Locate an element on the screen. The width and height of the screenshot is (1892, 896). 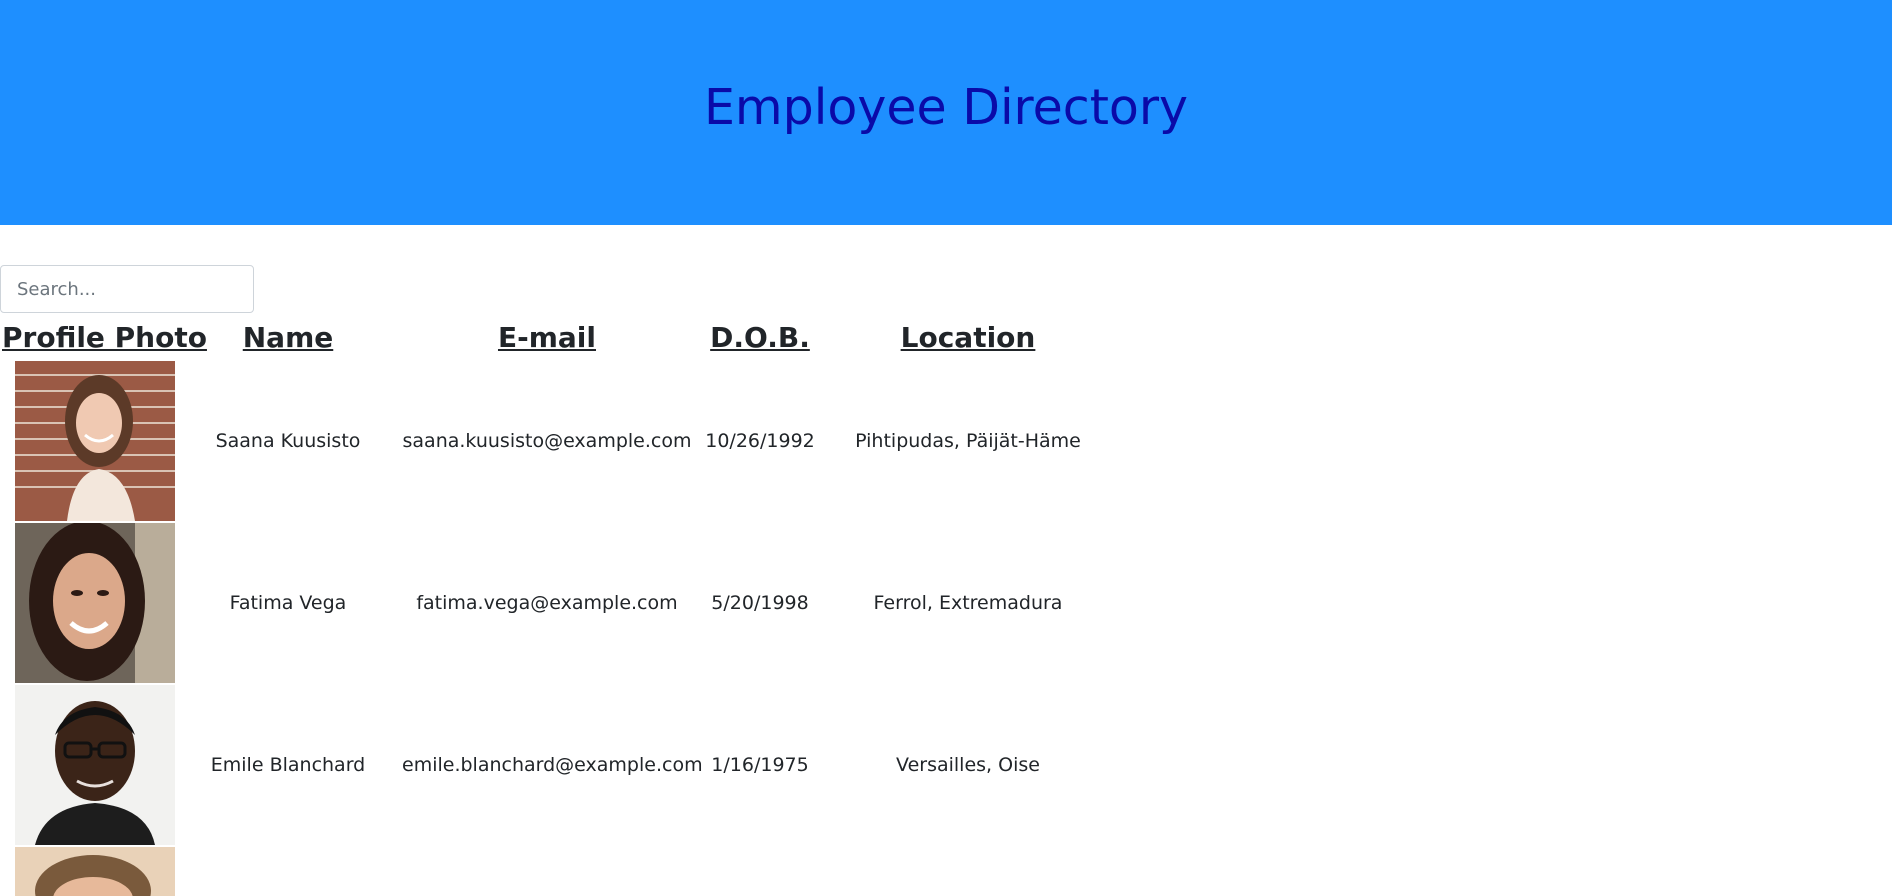
employee-dob: 1/16/1975 is located at coordinates (760, 765).